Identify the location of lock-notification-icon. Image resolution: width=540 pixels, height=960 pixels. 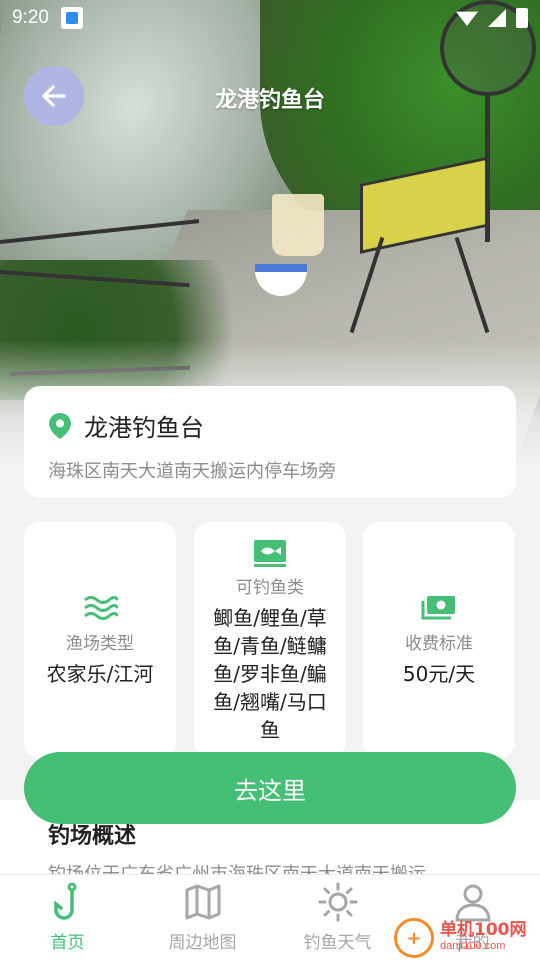
(71, 18).